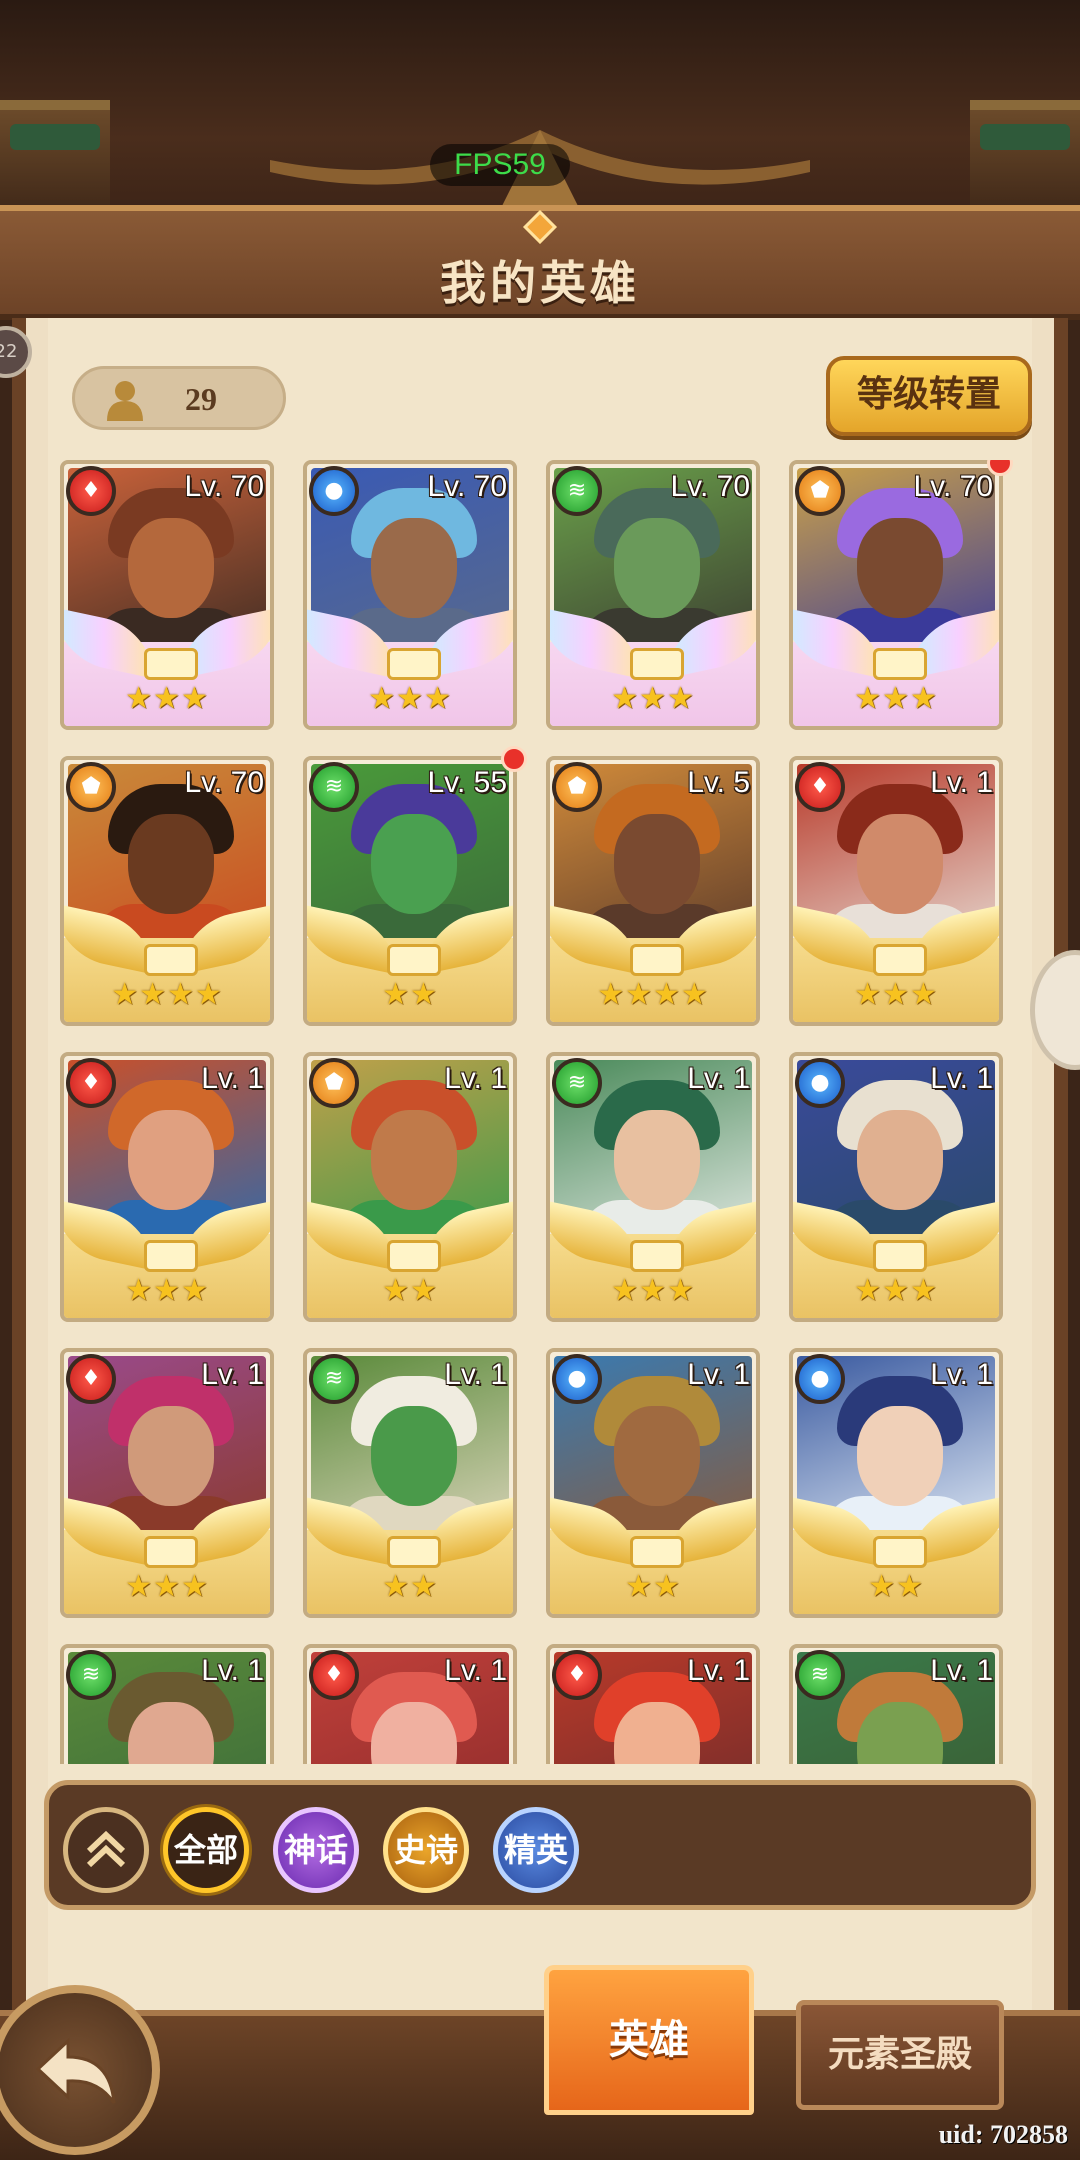 The height and width of the screenshot is (2160, 1080). I want to click on hero-level: Lv. 55, so click(467, 782).